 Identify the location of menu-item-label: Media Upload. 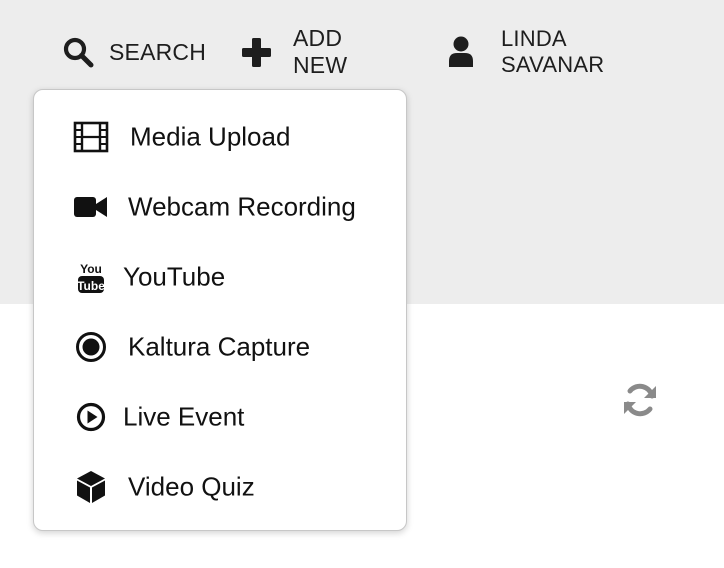
(210, 136).